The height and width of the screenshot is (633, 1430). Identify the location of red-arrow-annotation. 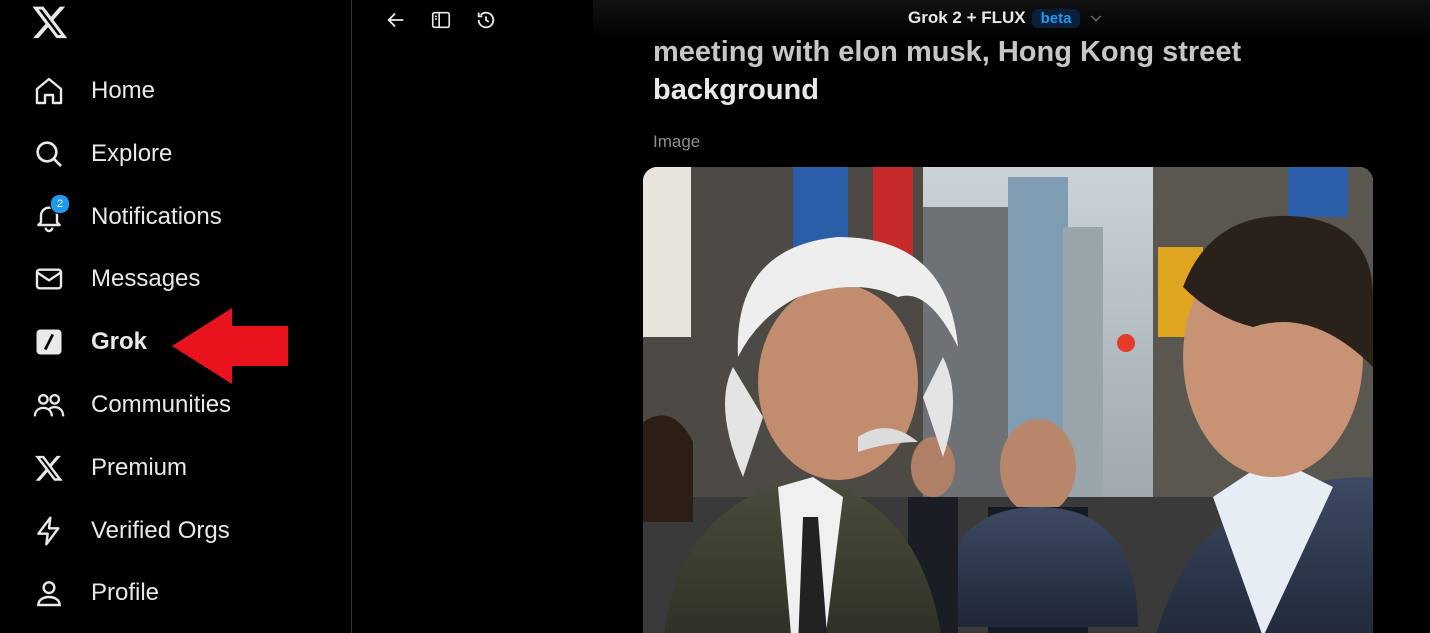
(230, 346).